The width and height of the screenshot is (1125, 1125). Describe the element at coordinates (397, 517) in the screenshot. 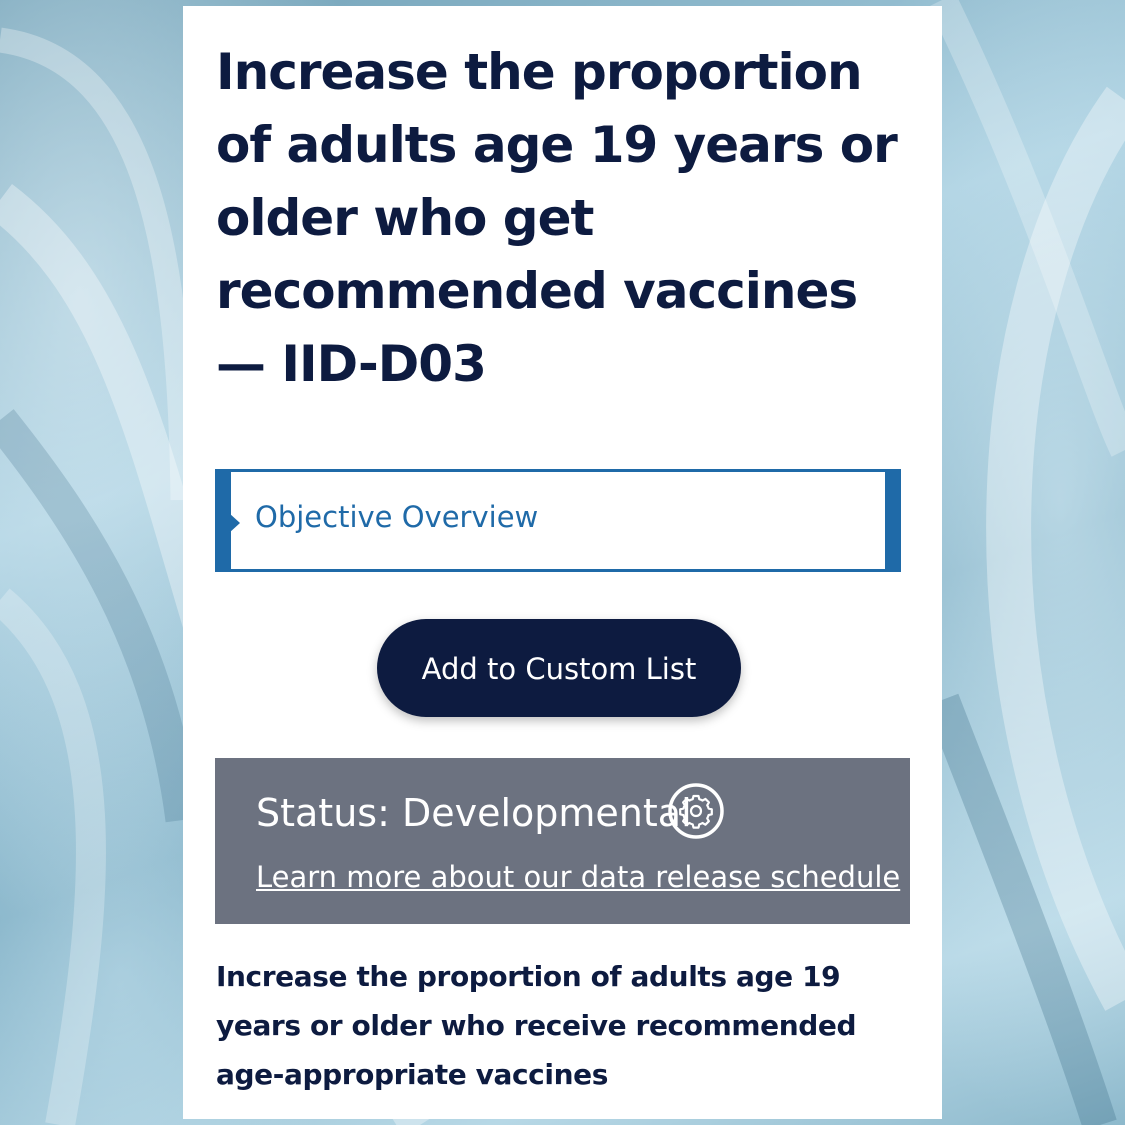

I see `objective-overview-label: Objective Overview` at that location.